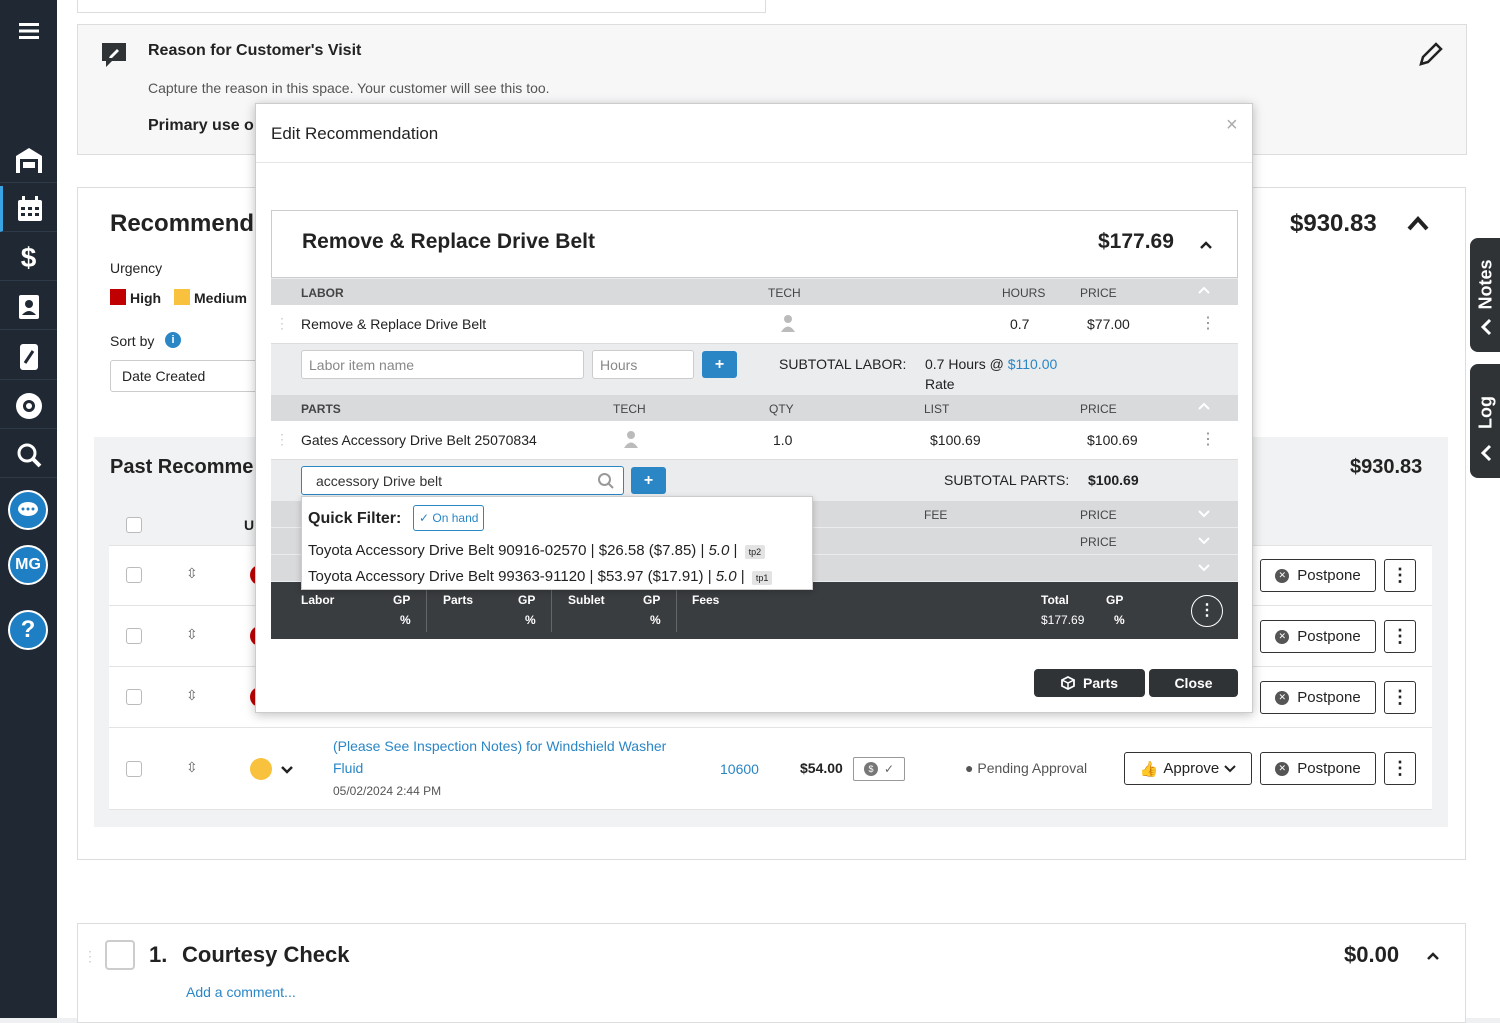  What do you see at coordinates (182, 297) in the screenshot?
I see `urgency-medium-swatch` at bounding box center [182, 297].